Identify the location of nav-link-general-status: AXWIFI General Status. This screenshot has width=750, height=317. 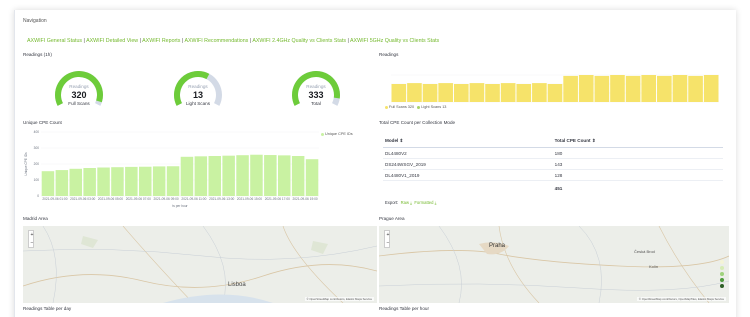
(54, 41).